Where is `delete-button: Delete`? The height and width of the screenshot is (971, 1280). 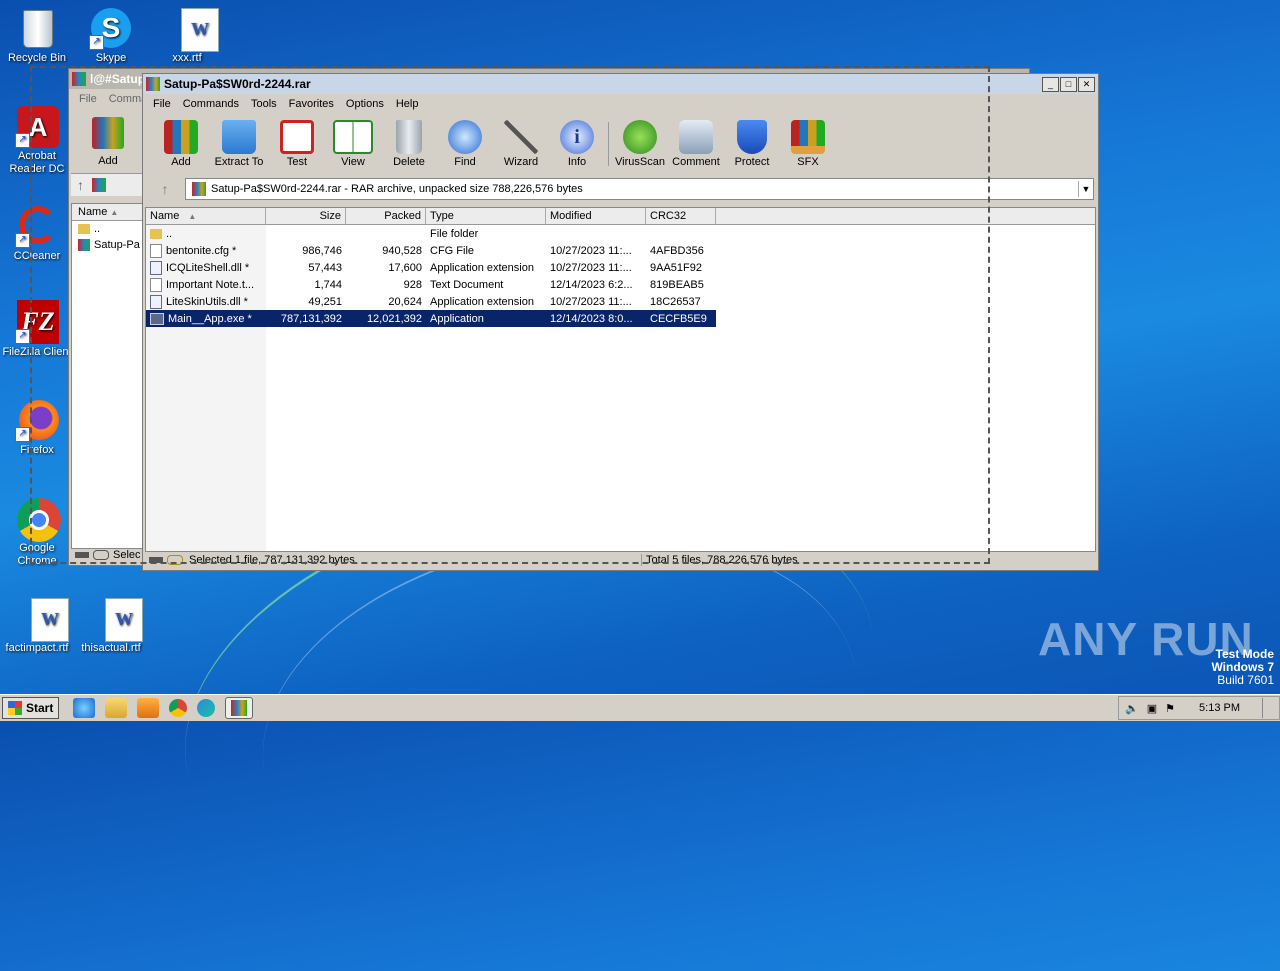
delete-button: Delete is located at coordinates (409, 142).